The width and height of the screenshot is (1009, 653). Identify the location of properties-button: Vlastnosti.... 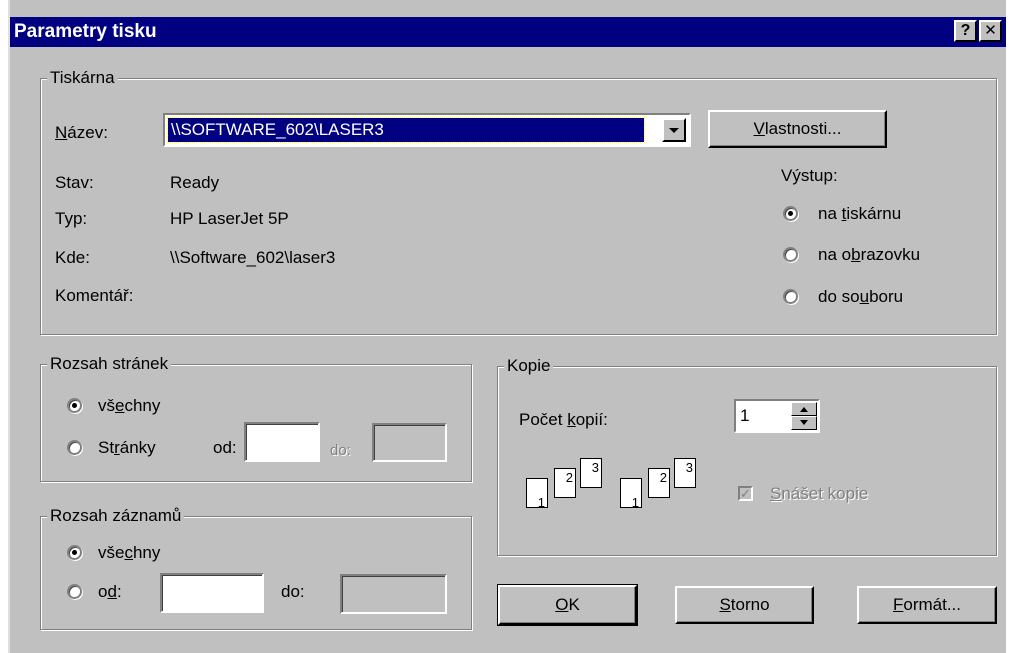
(797, 129).